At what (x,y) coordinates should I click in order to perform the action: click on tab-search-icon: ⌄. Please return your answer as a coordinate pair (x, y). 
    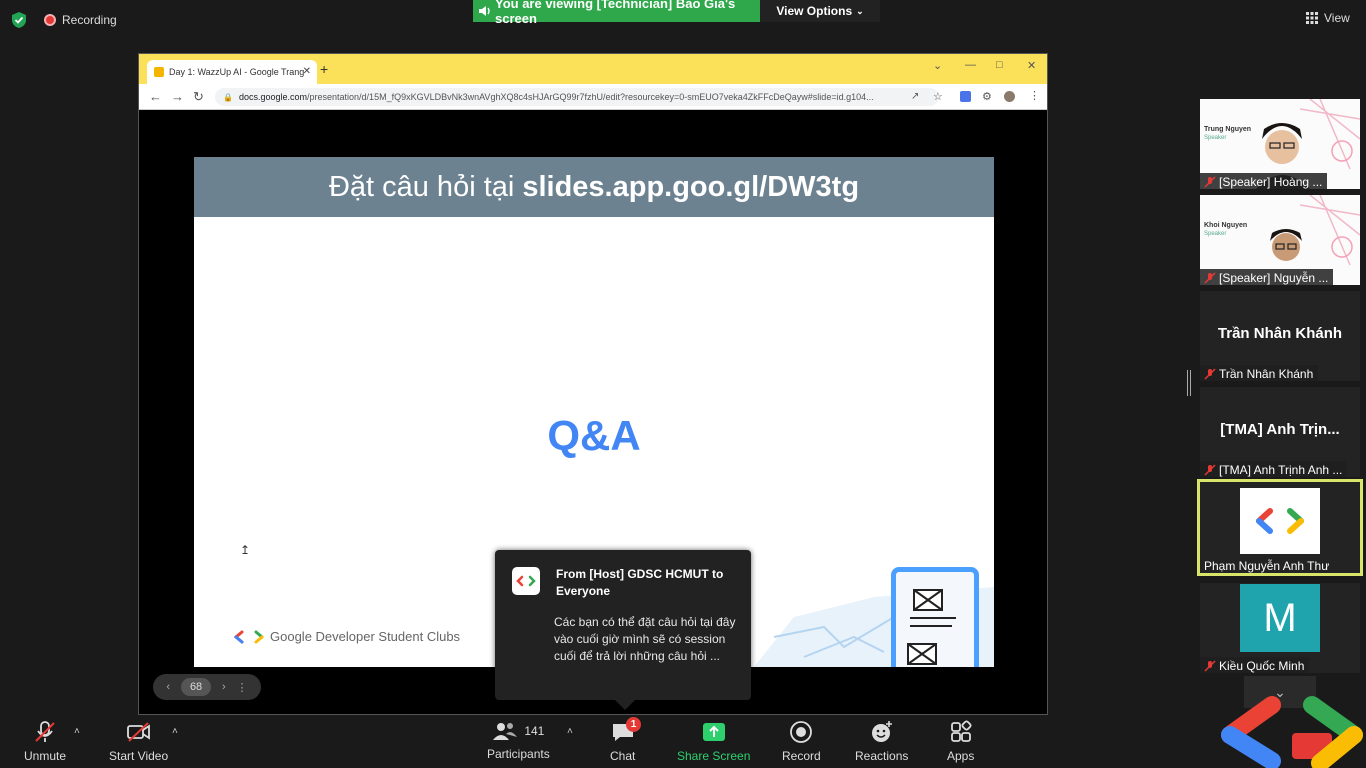
    Looking at the image, I should click on (937, 65).